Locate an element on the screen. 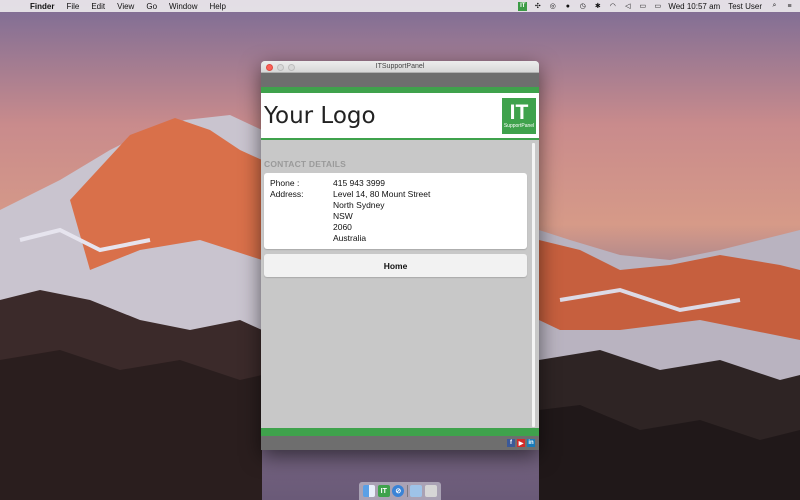 Image resolution: width=800 pixels, height=500 pixels. menu-window: Window is located at coordinates (183, 6).